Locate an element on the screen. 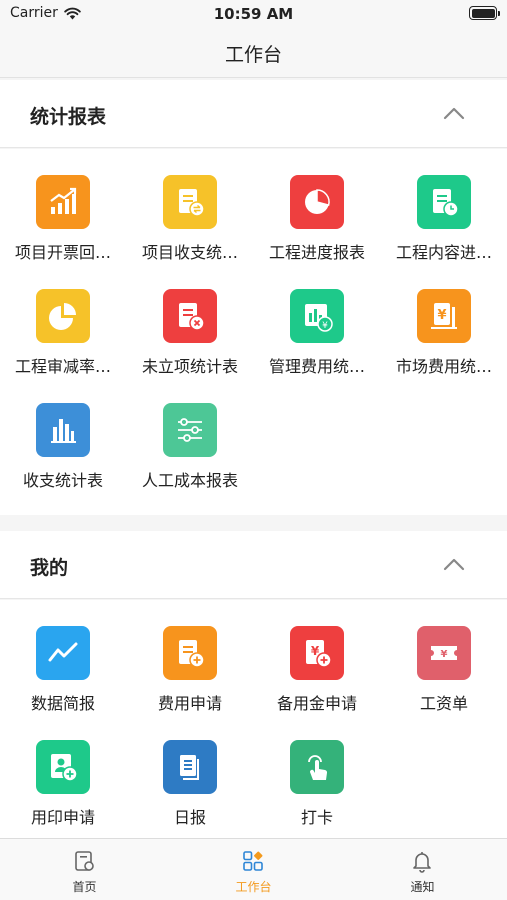 The width and height of the screenshot is (507, 900). sliders-icon is located at coordinates (190, 430).